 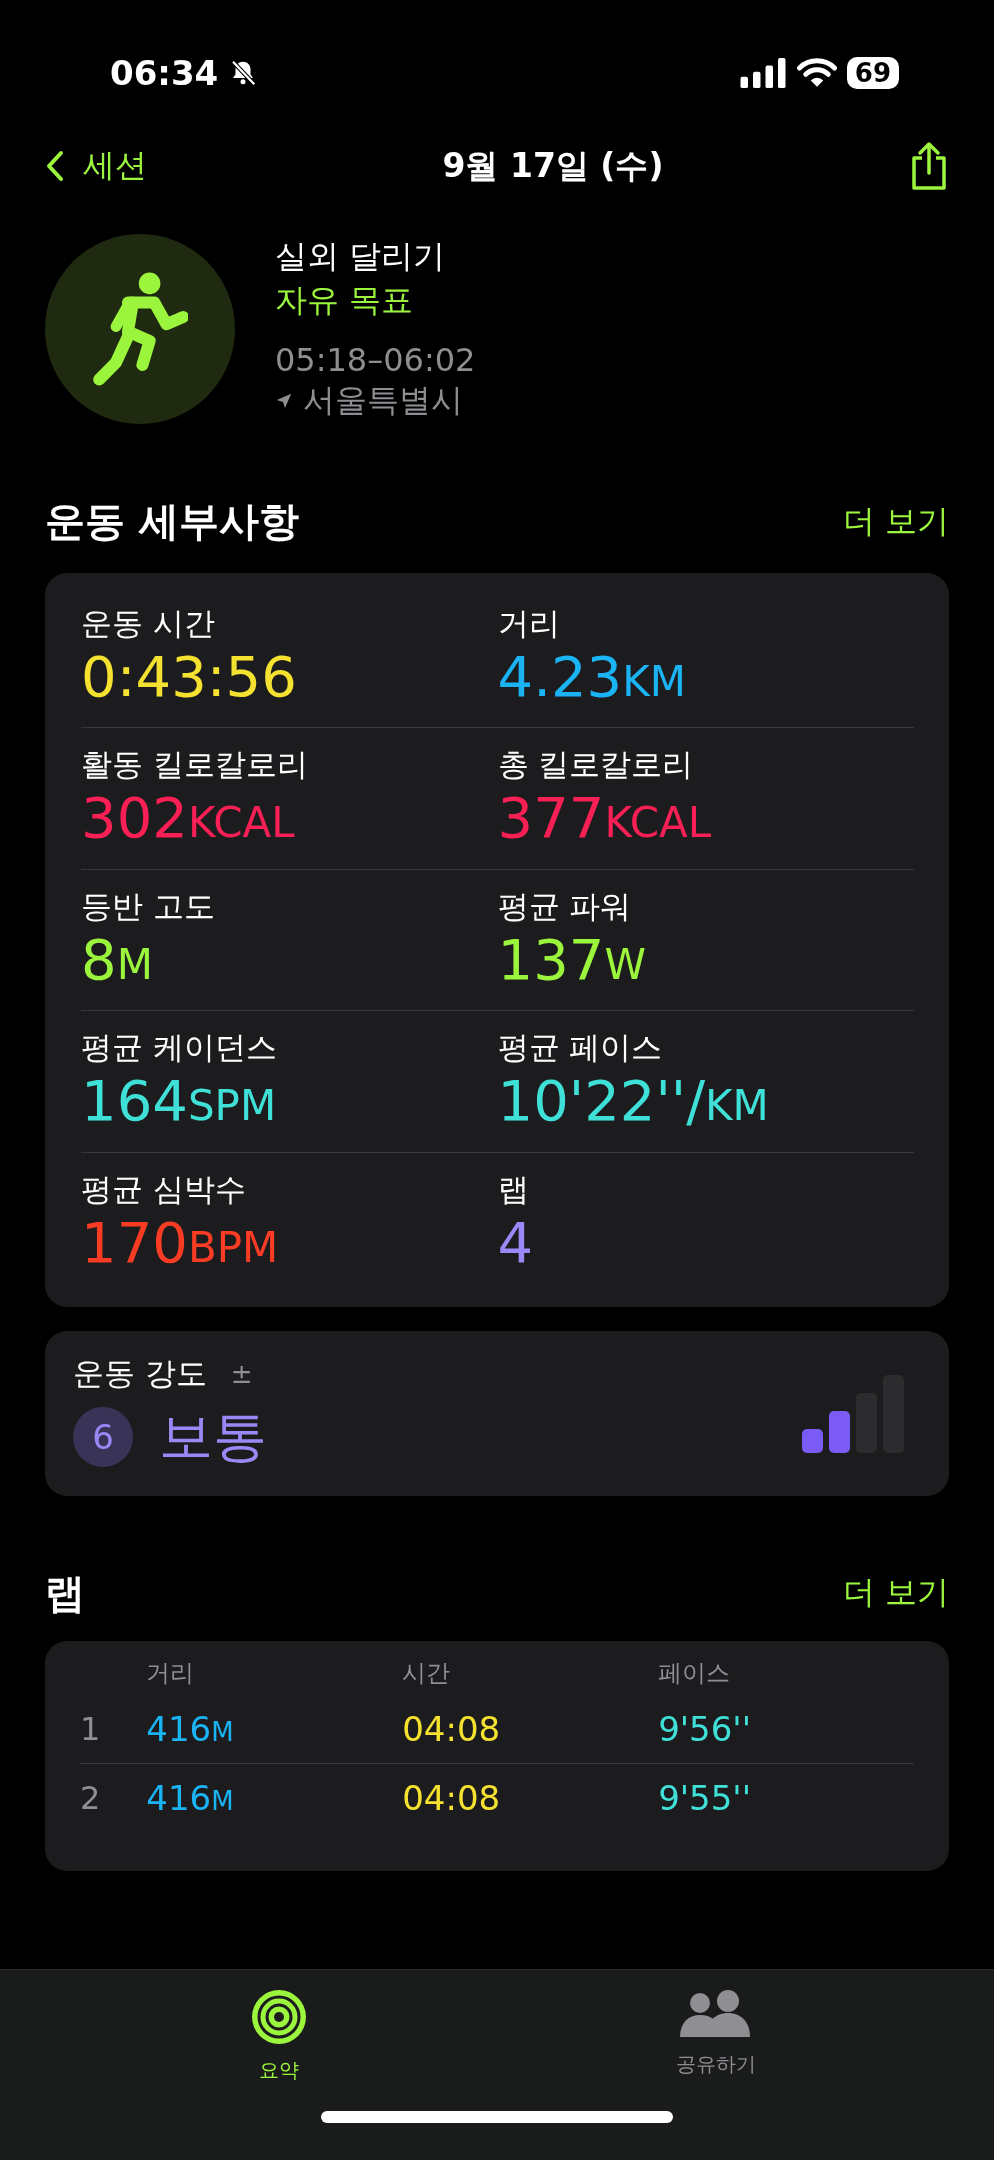 What do you see at coordinates (140, 1373) in the screenshot?
I see `intensity-label: 운동 강도` at bounding box center [140, 1373].